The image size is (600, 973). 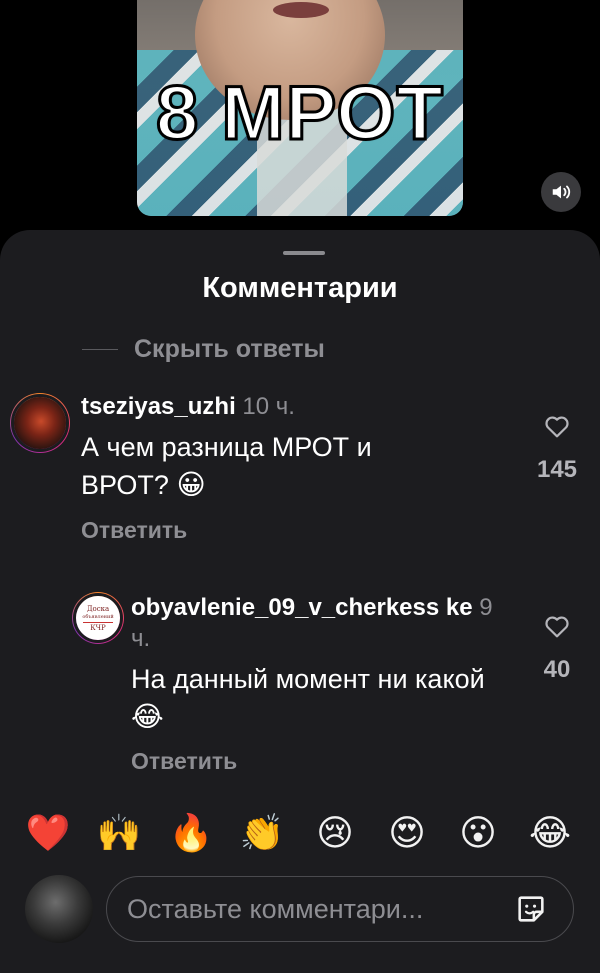 I want to click on comment-text: А чем разница МРОТ и ВРОТ? 😀, so click(x=271, y=467).